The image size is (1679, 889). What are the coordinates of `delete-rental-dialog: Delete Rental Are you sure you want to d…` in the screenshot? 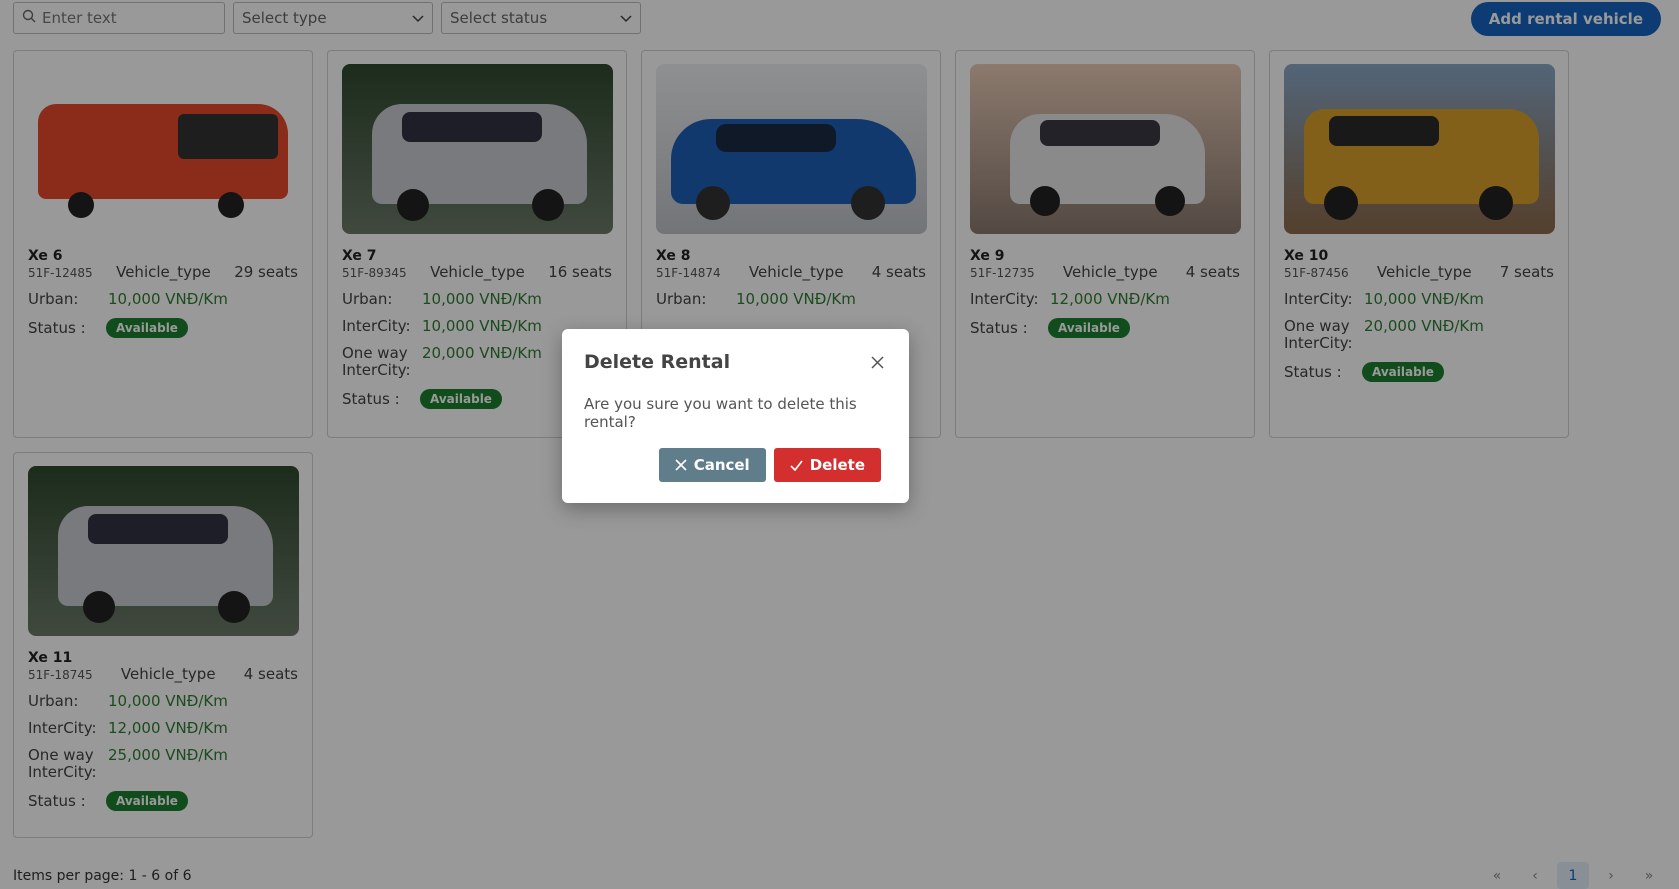 It's located at (735, 416).